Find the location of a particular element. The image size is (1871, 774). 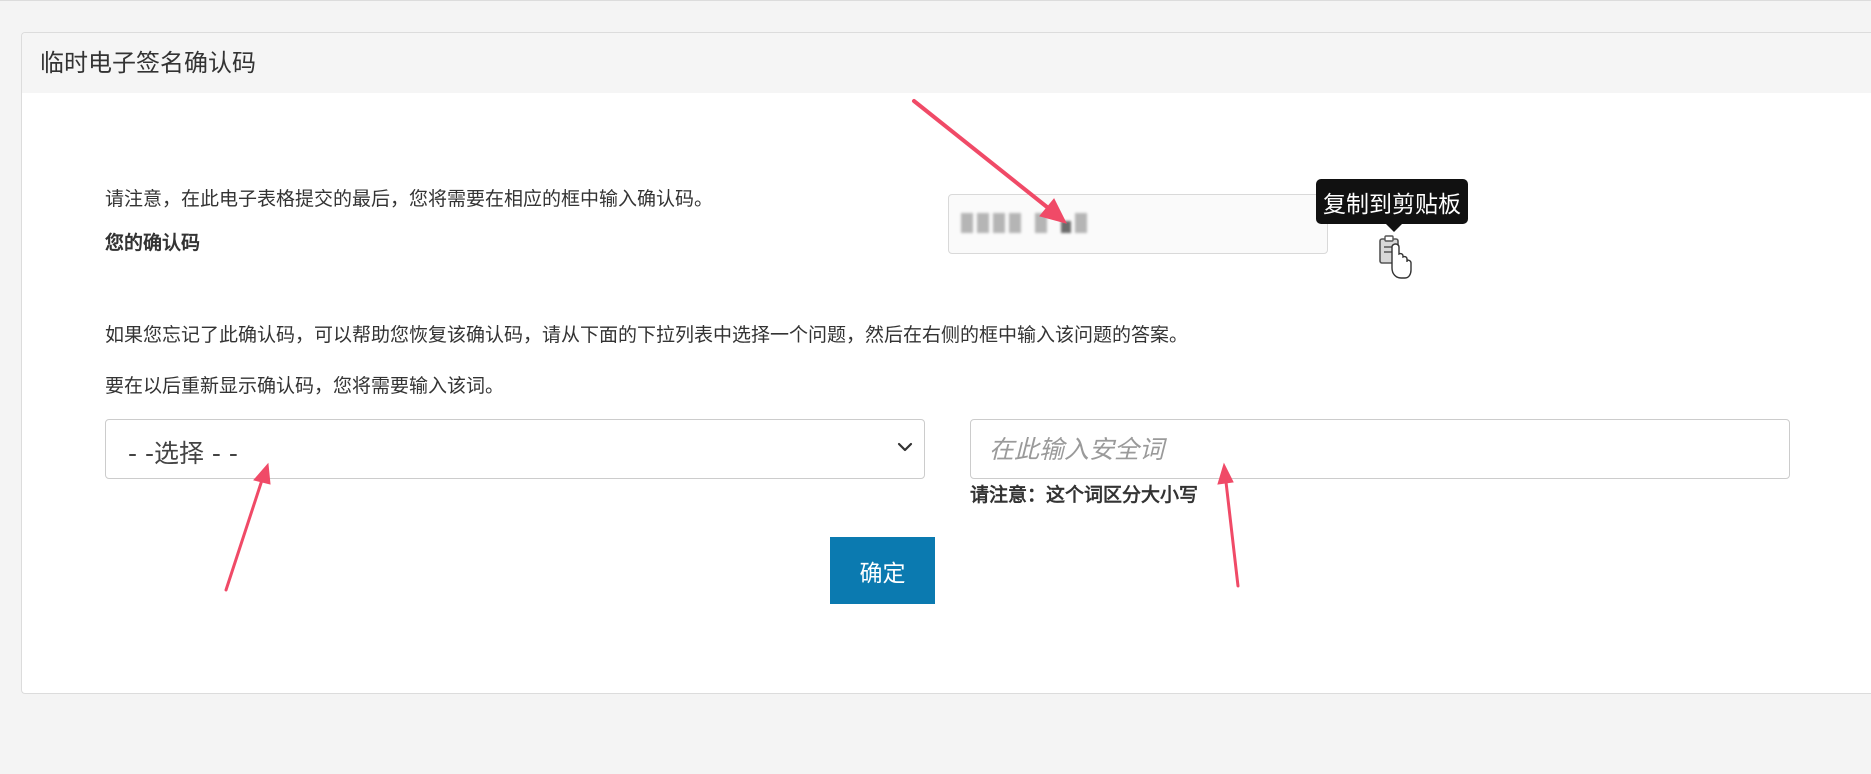

select-value: - -选择 - - is located at coordinates (183, 453).